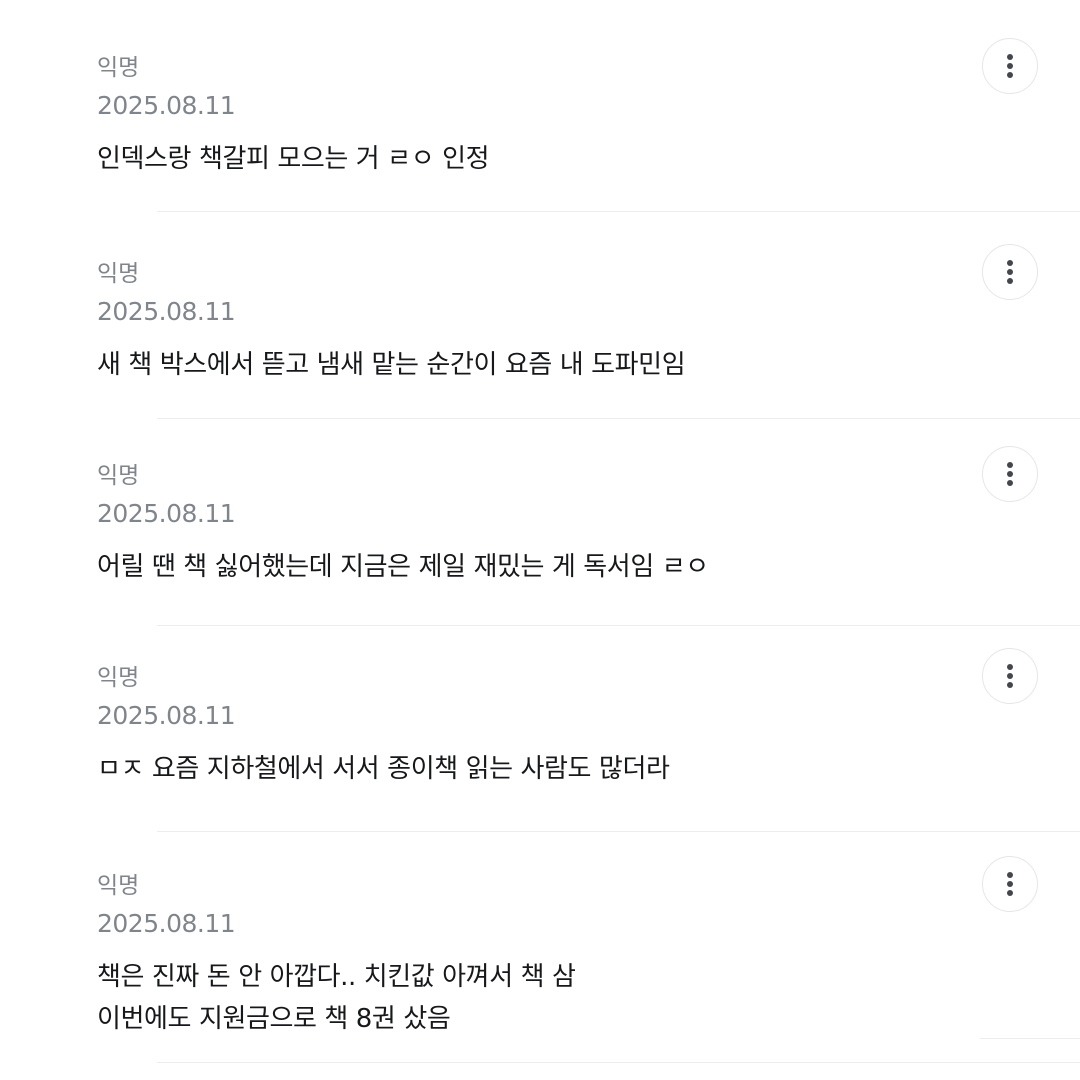  What do you see at coordinates (391, 365) in the screenshot?
I see `comment-text: 새 책 박스에서 뜯고 냄새 맡는 순간이 요즘 내 도파민임` at bounding box center [391, 365].